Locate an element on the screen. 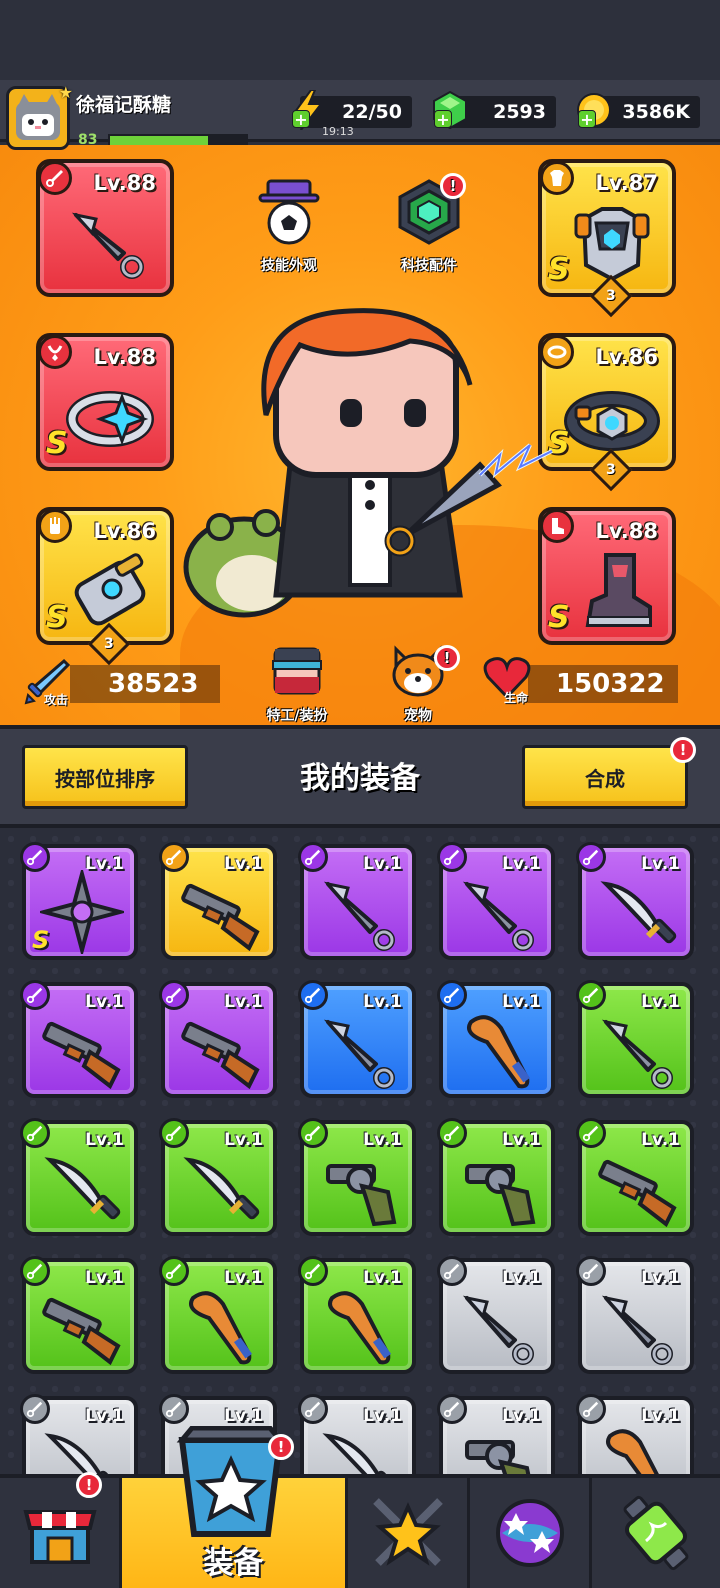  gem-counter: + 2593 is located at coordinates (494, 110).